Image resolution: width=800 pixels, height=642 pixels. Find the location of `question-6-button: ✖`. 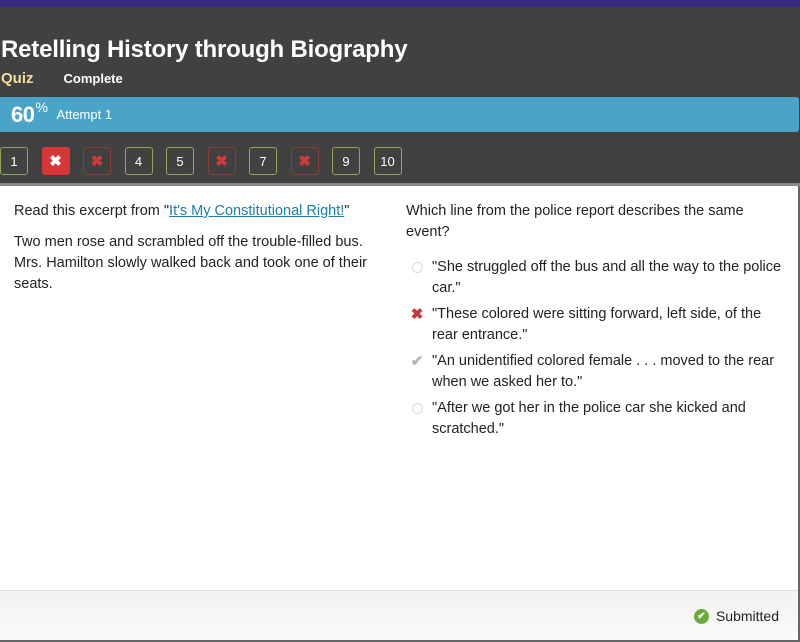

question-6-button: ✖ is located at coordinates (221, 161).